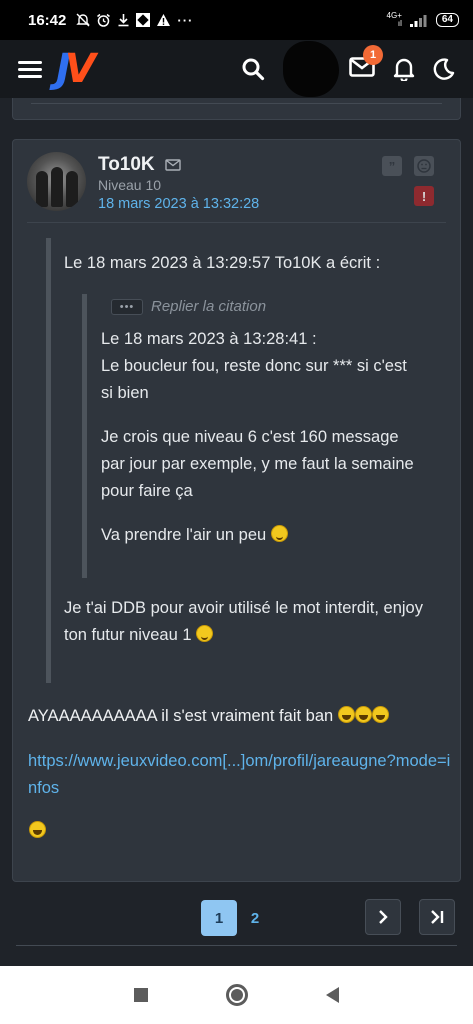  What do you see at coordinates (123, 20) in the screenshot?
I see `download-icon` at bounding box center [123, 20].